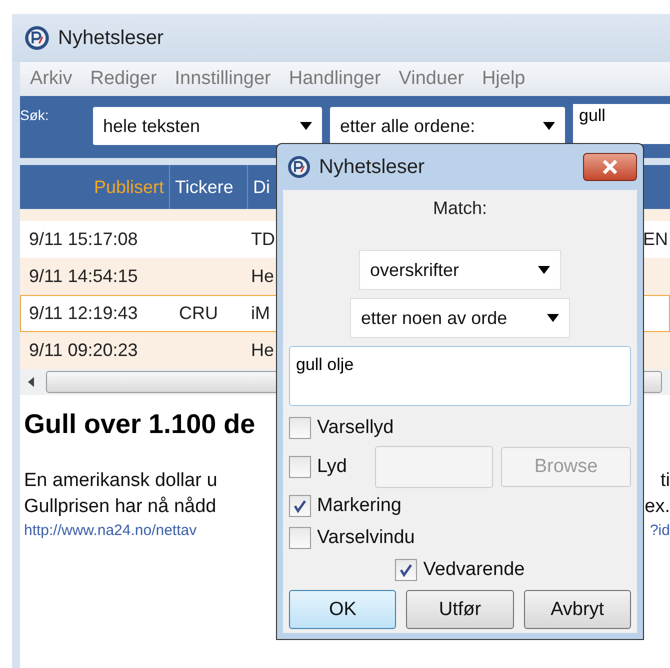  I want to click on article-text: ti, so click(665, 481).